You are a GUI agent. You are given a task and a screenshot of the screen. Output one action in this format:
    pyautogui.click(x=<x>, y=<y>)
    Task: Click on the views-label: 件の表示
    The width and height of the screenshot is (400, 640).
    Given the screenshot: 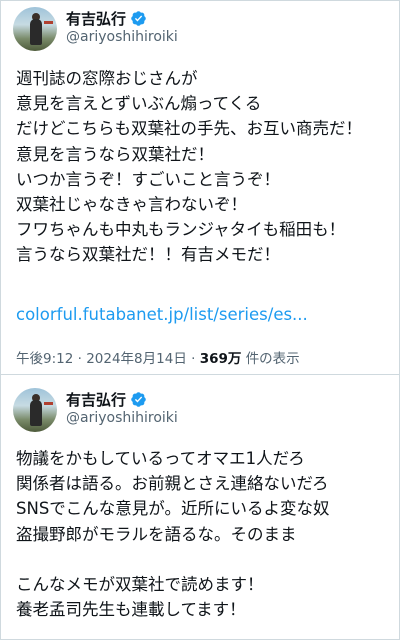 What is the action you would take?
    pyautogui.click(x=272, y=359)
    